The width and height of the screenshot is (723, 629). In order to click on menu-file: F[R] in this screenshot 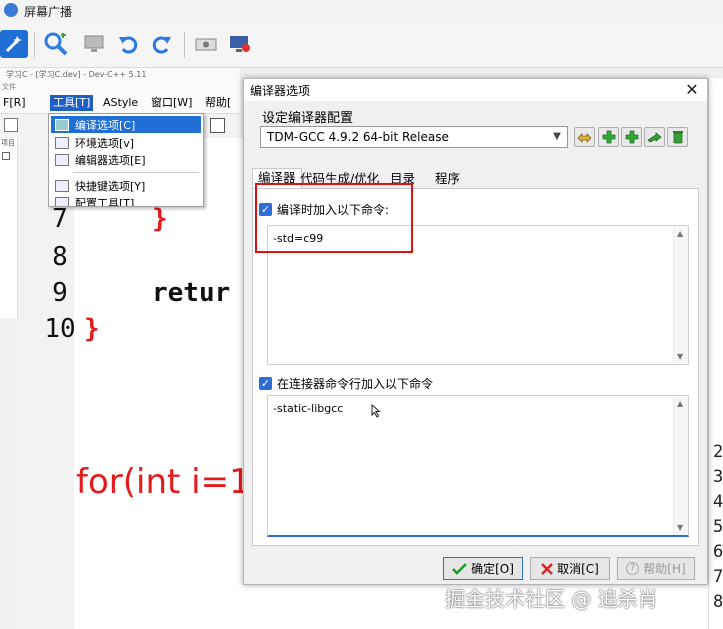, I will do `click(14, 103)`.